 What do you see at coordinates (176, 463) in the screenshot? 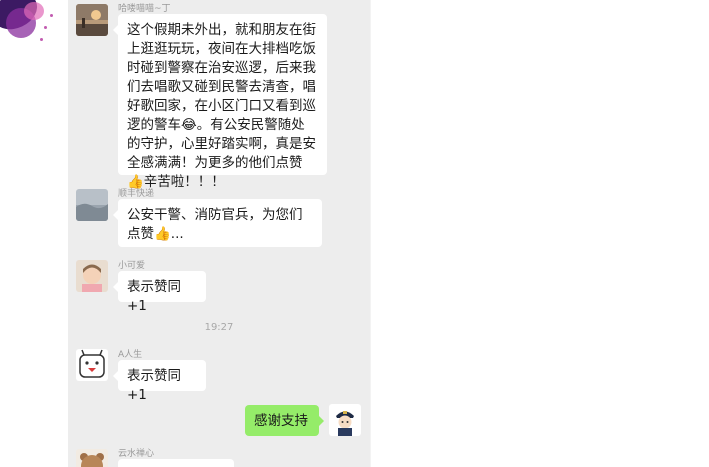
I see `message-bubble` at bounding box center [176, 463].